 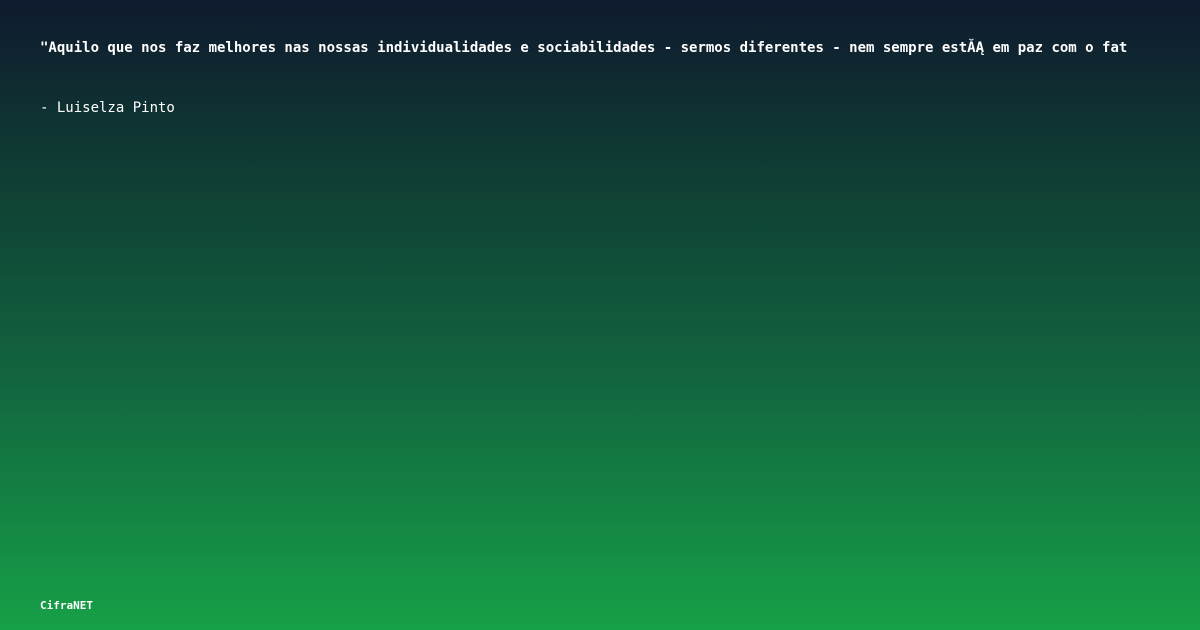 What do you see at coordinates (66, 605) in the screenshot?
I see `brand-name: CifraNET` at bounding box center [66, 605].